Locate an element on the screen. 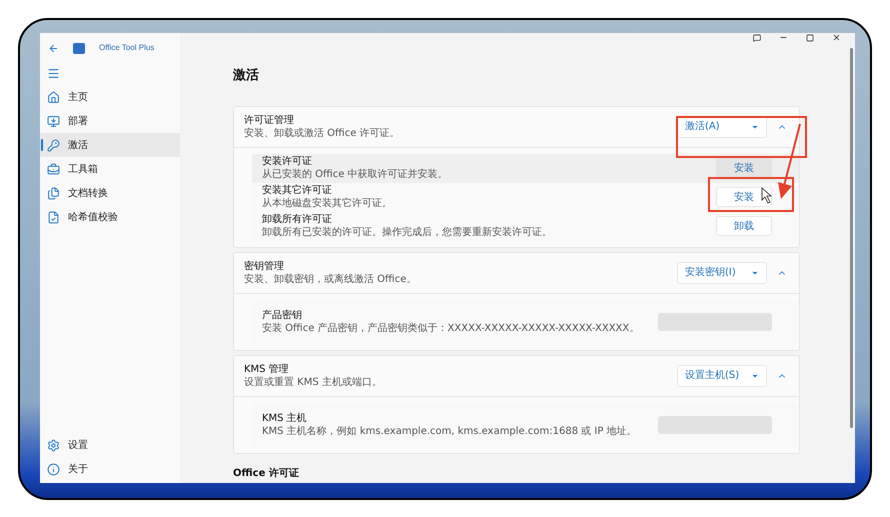 The height and width of the screenshot is (517, 890). nav-item: 关于 is located at coordinates (110, 469).